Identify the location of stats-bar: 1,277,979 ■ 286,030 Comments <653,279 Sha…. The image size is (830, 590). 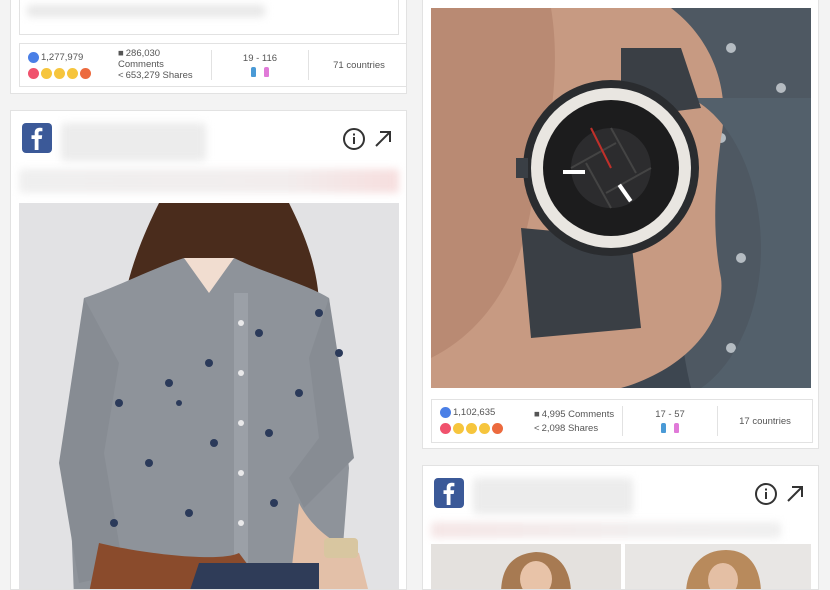
(212, 65).